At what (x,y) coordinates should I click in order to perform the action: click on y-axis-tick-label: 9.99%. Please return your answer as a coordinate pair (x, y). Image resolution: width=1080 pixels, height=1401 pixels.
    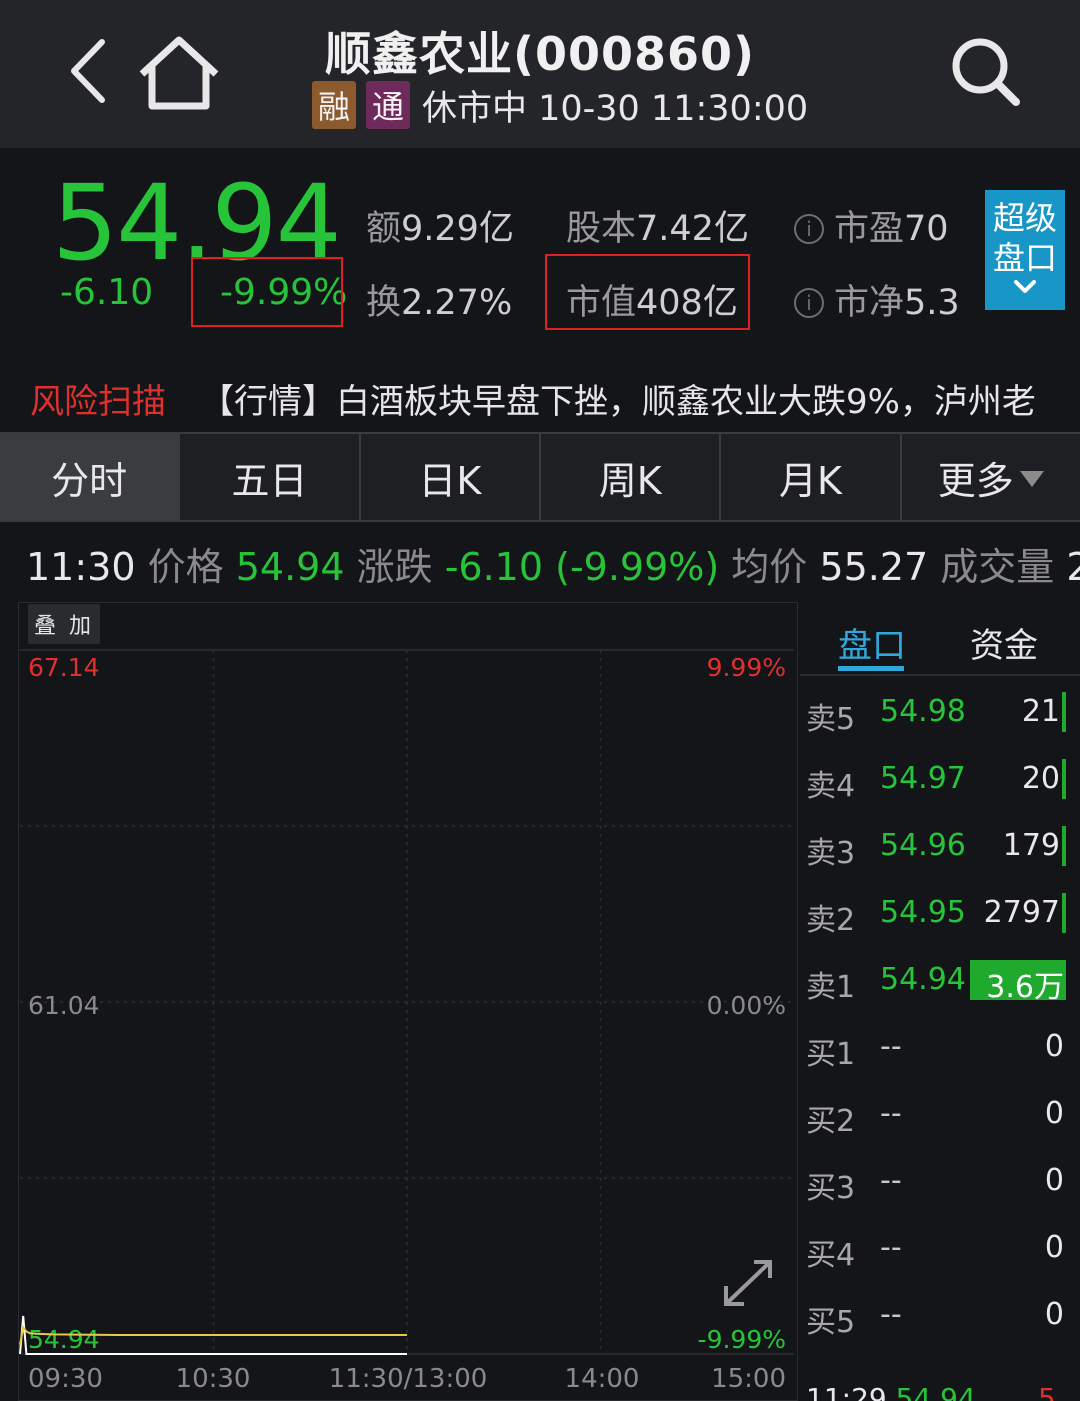
    Looking at the image, I should click on (746, 667).